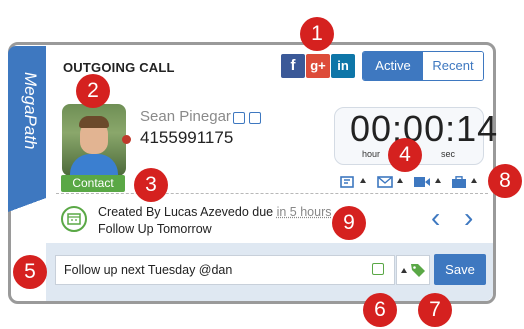 This screenshot has width=524, height=329. What do you see at coordinates (30, 111) in the screenshot?
I see `megapath-logo: MegaPath` at bounding box center [30, 111].